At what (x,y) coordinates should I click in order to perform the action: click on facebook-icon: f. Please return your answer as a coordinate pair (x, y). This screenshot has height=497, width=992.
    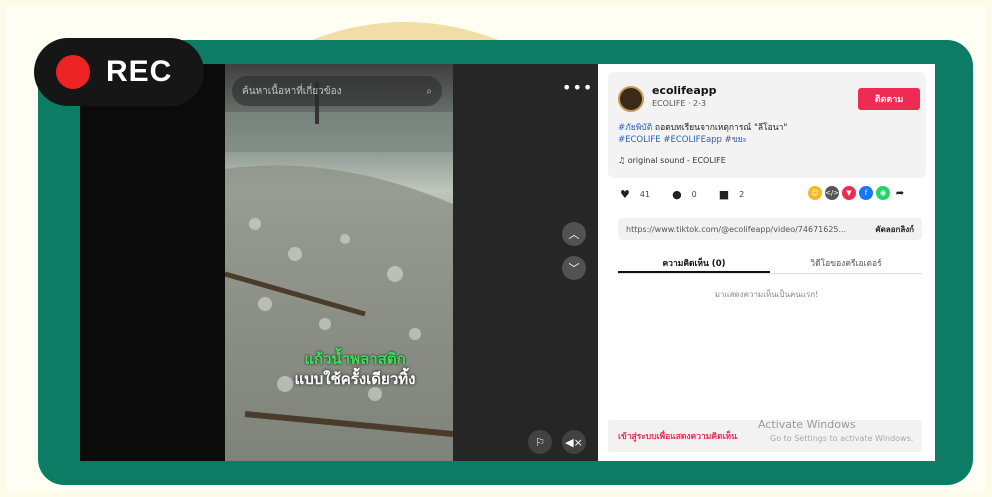
    Looking at the image, I should click on (866, 193).